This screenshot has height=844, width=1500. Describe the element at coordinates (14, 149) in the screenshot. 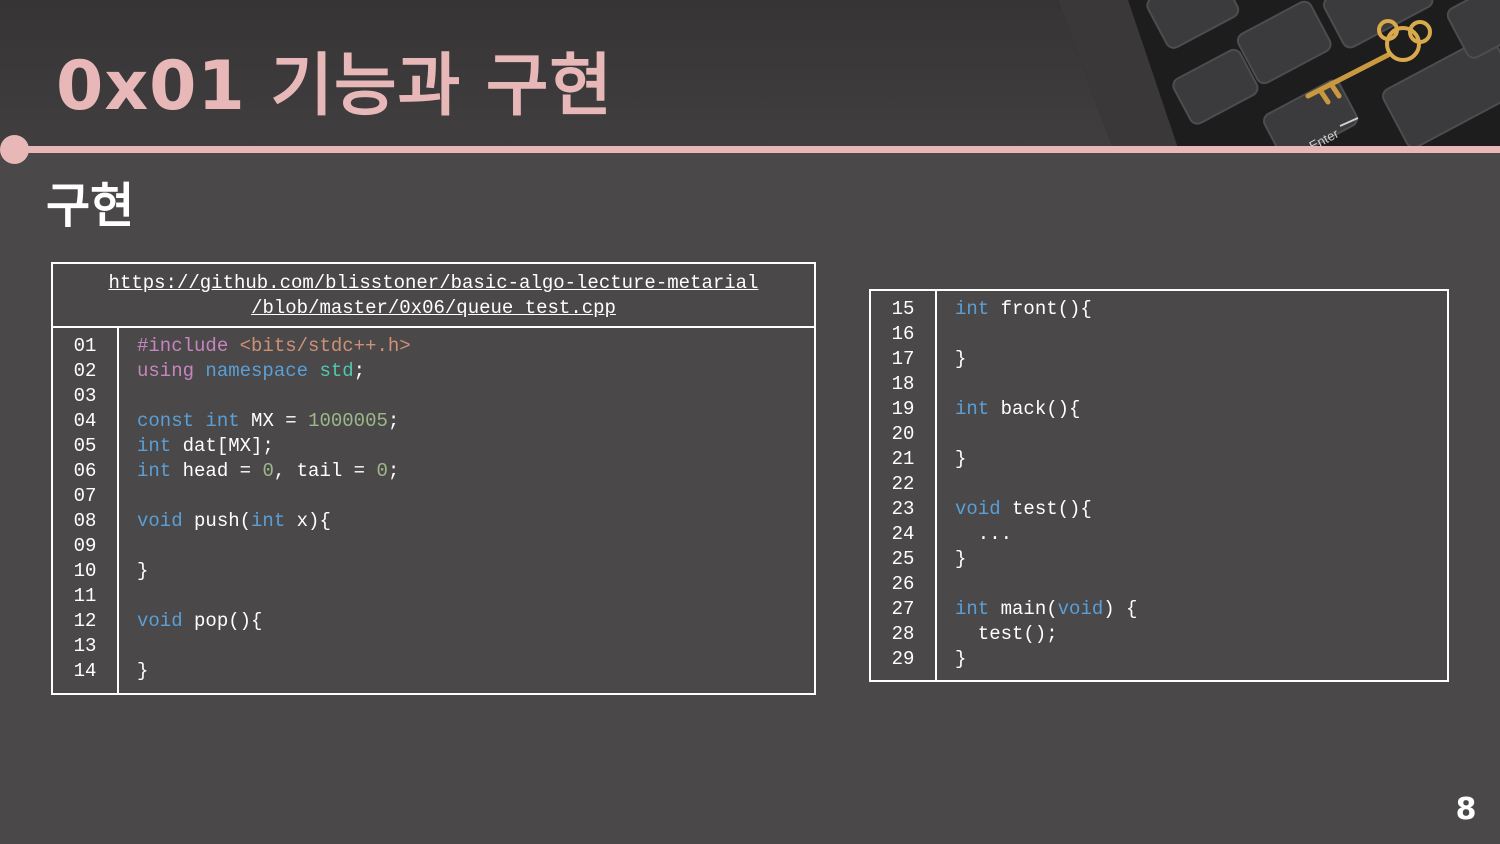

I see `accent-dot` at that location.